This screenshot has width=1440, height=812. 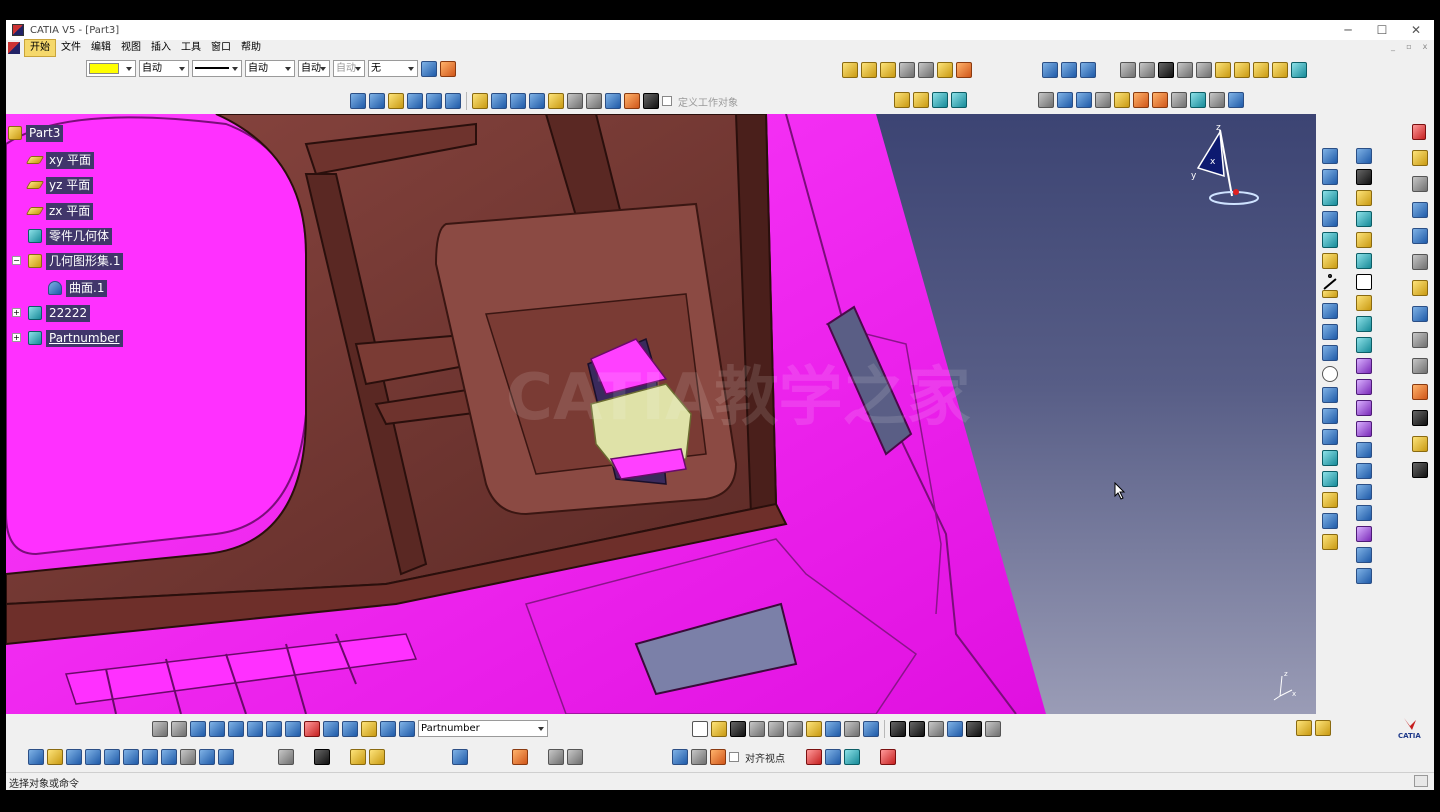 What do you see at coordinates (1420, 418) in the screenshot?
I see `settings-tool-icon` at bounding box center [1420, 418].